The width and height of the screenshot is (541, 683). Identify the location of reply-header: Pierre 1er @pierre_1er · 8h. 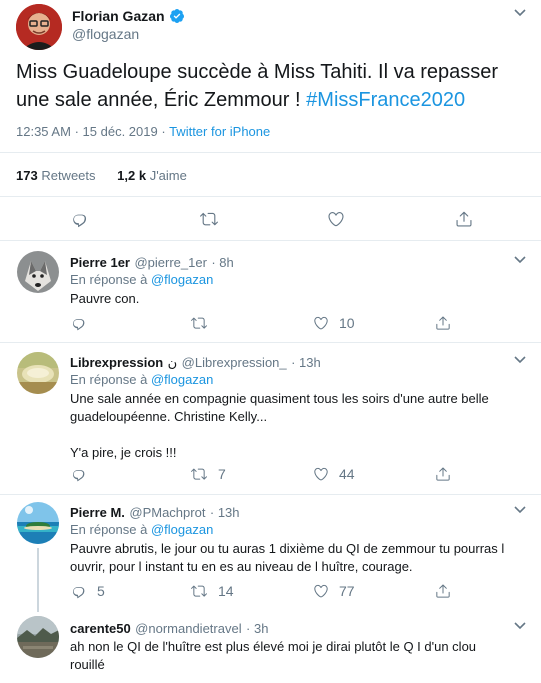
(152, 263).